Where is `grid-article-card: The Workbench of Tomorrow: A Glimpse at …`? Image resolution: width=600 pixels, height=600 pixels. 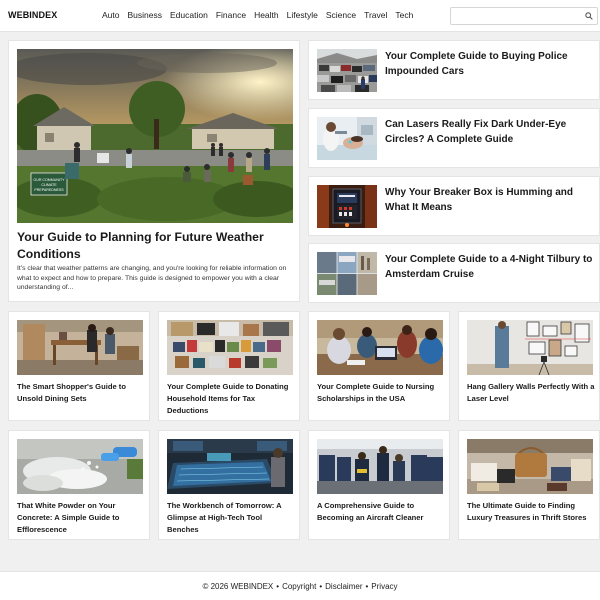
grid-article-card: The Workbench of Tomorrow: A Glimpse at … is located at coordinates (229, 485).